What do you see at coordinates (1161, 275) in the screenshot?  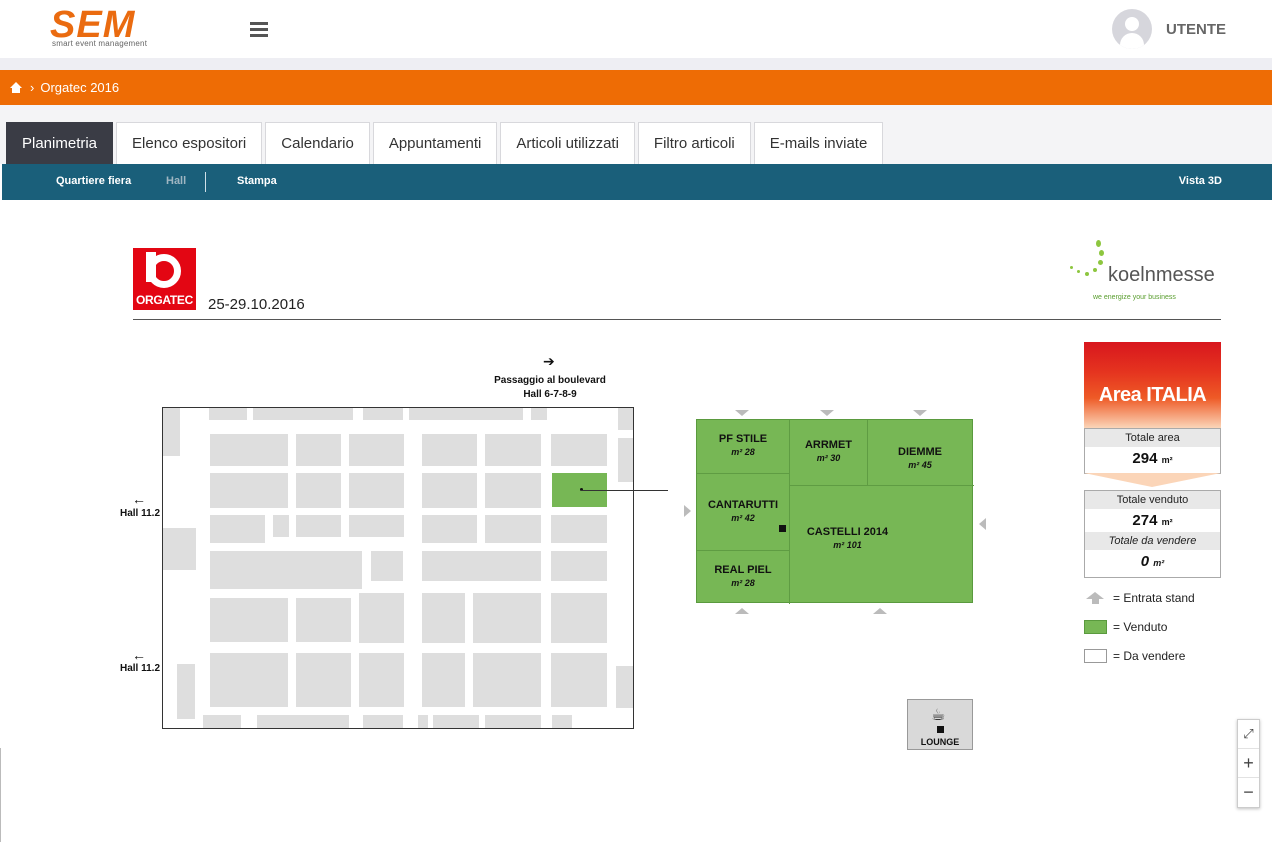 I see `koelnmesse-name: koelnmesse` at bounding box center [1161, 275].